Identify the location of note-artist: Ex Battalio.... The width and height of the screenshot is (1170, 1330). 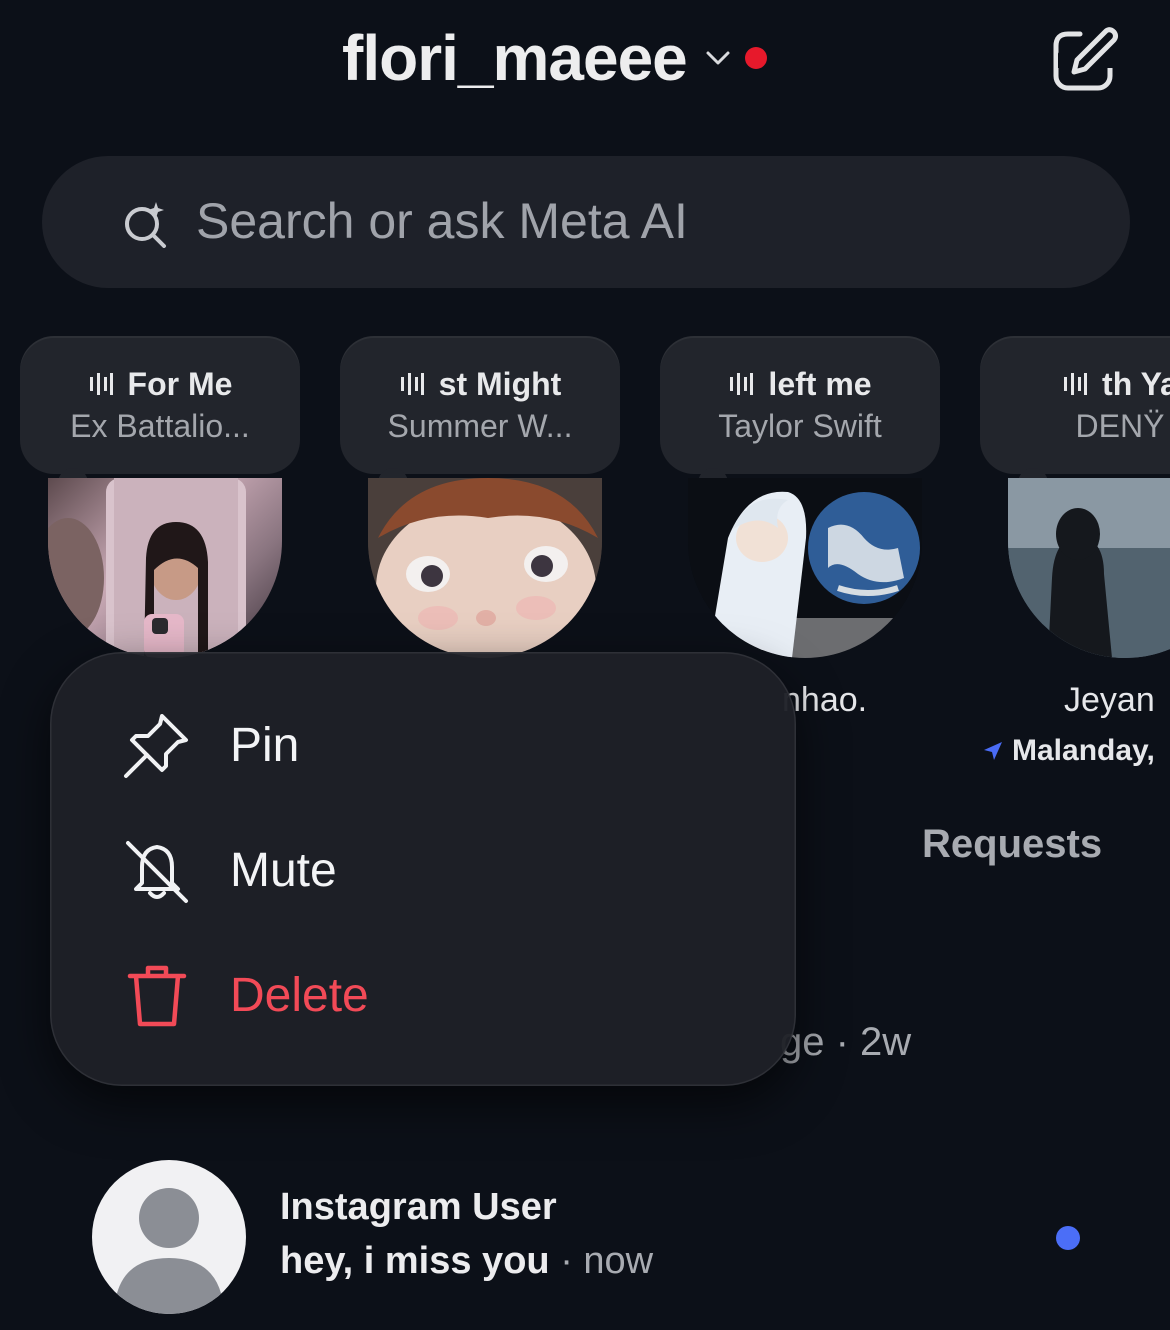
(160, 426).